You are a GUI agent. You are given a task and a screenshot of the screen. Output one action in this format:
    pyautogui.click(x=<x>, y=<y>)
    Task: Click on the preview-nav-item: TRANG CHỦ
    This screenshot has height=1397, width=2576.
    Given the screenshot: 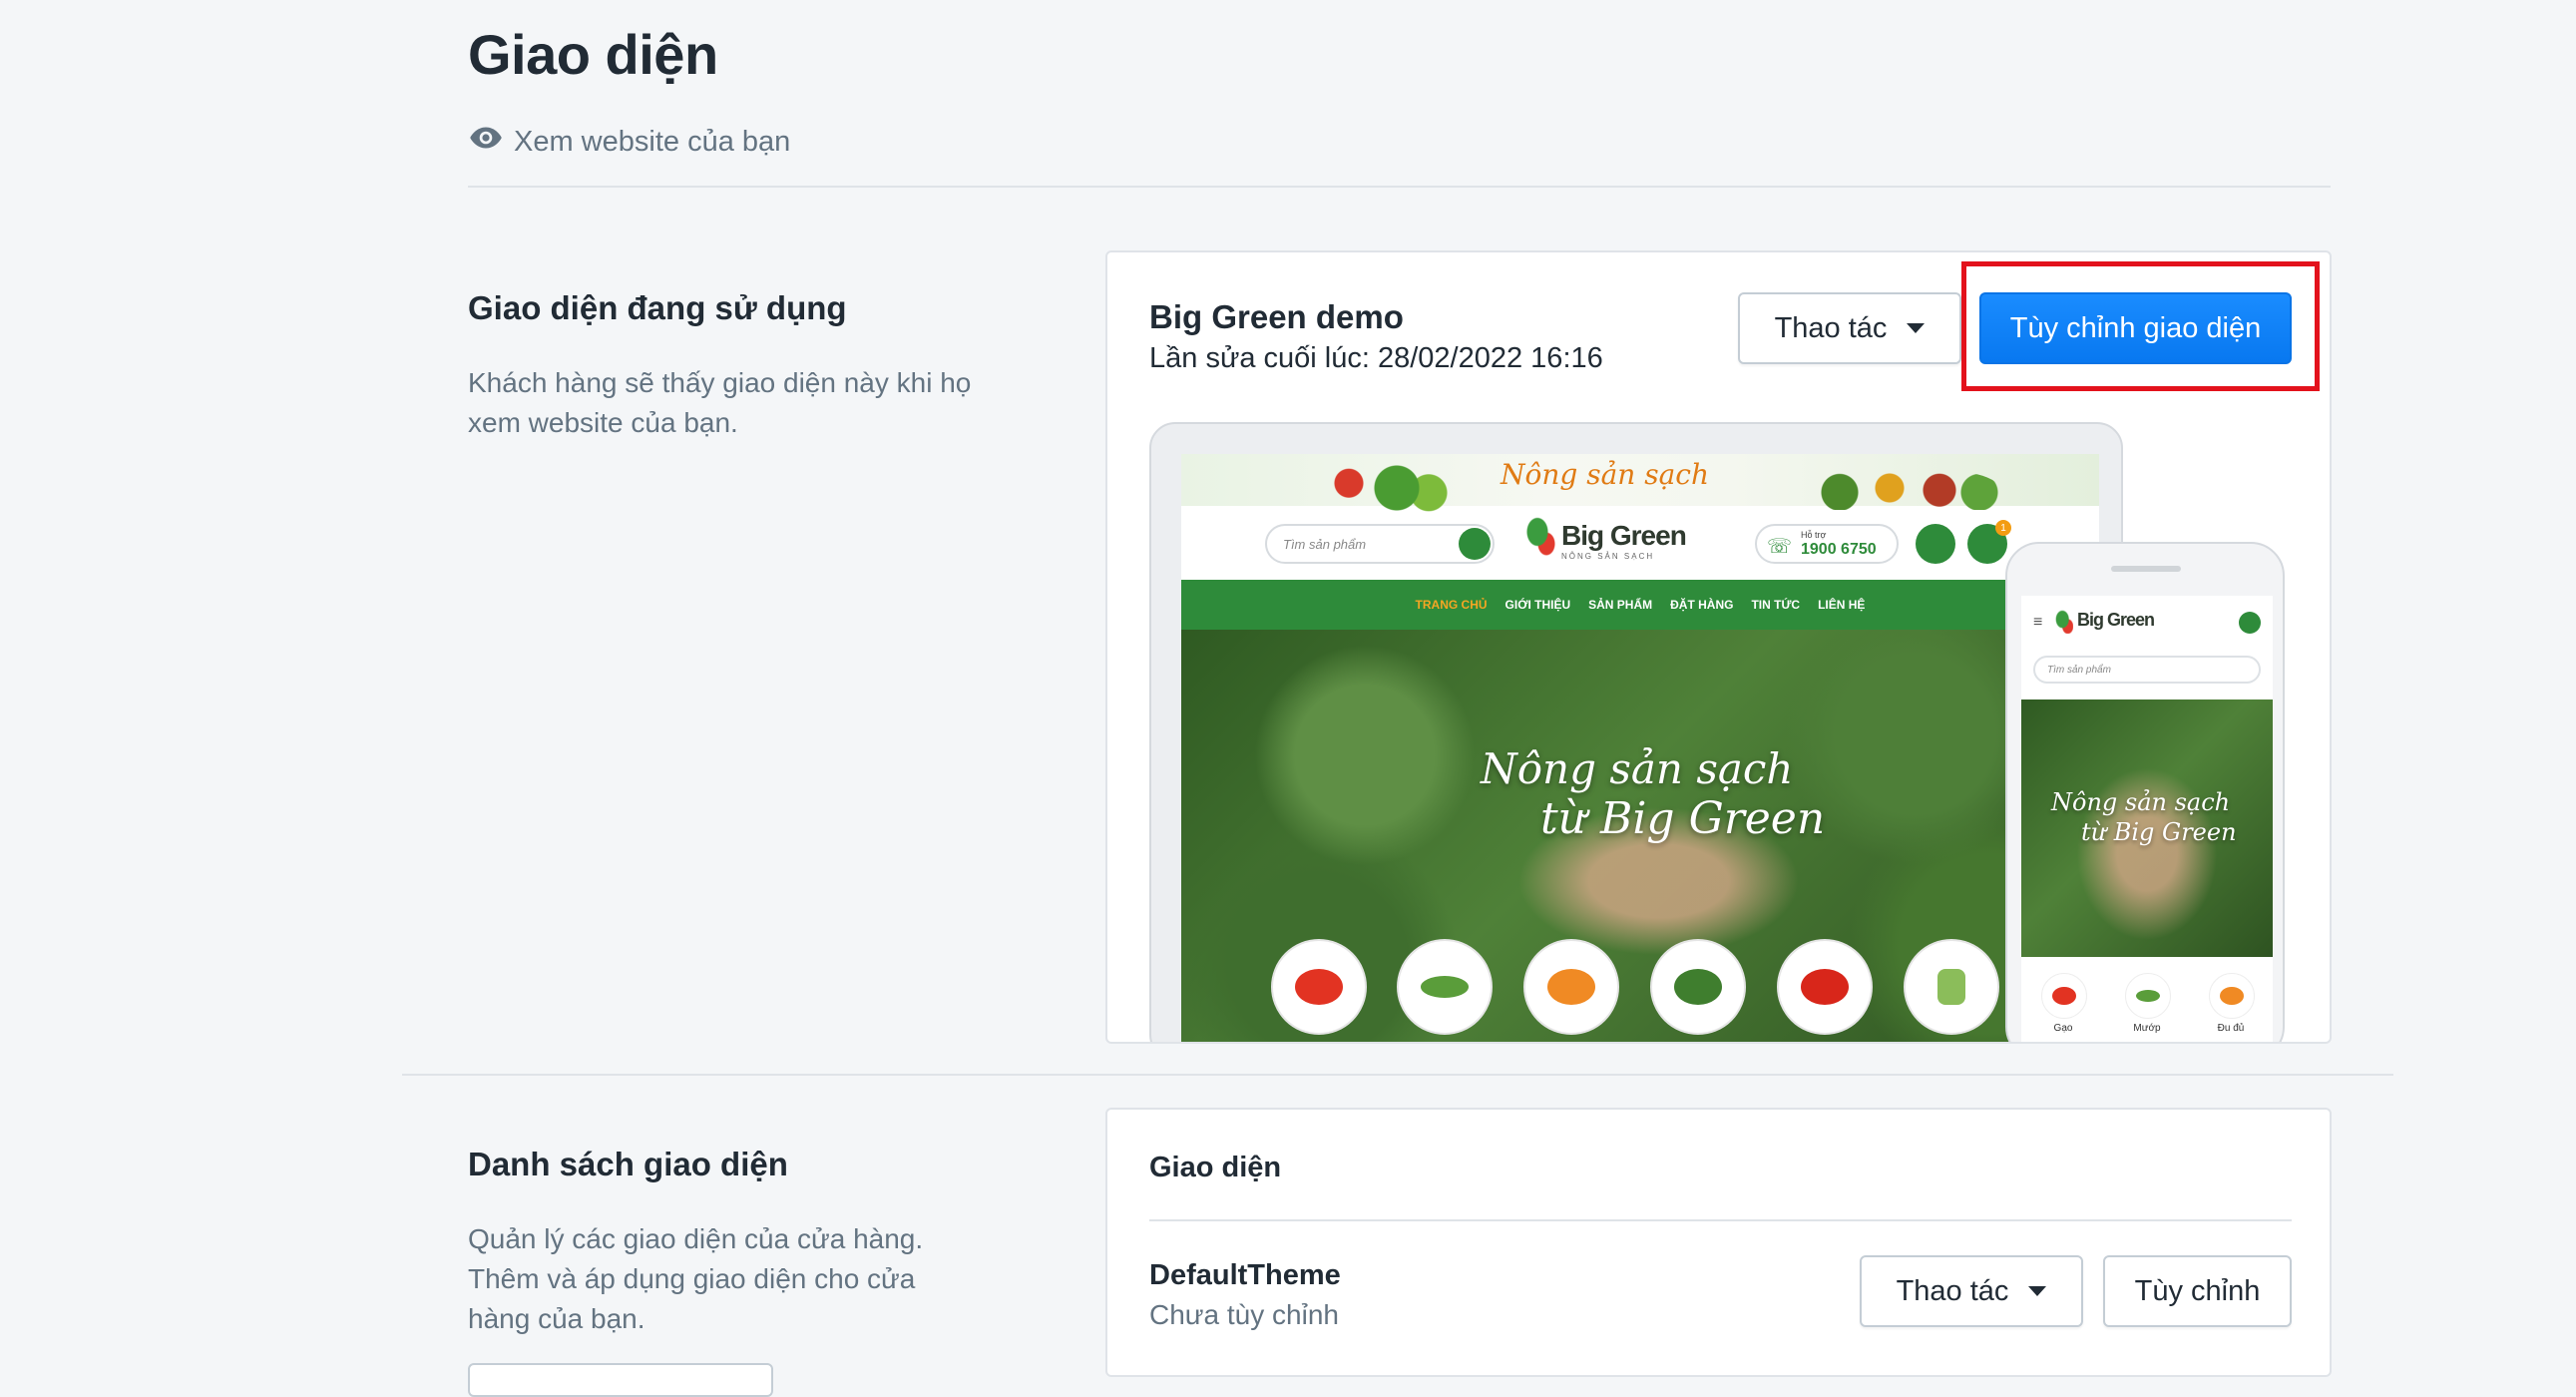 What is the action you would take?
    pyautogui.click(x=1451, y=605)
    